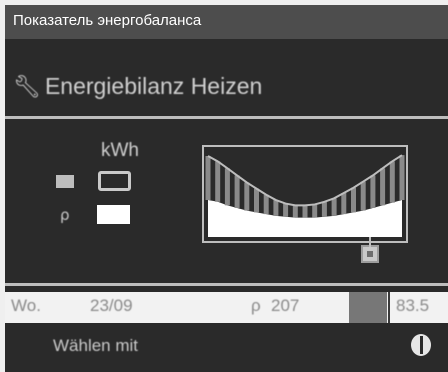 This screenshot has width=448, height=372. What do you see at coordinates (65, 181) in the screenshot?
I see `grey-square-icon` at bounding box center [65, 181].